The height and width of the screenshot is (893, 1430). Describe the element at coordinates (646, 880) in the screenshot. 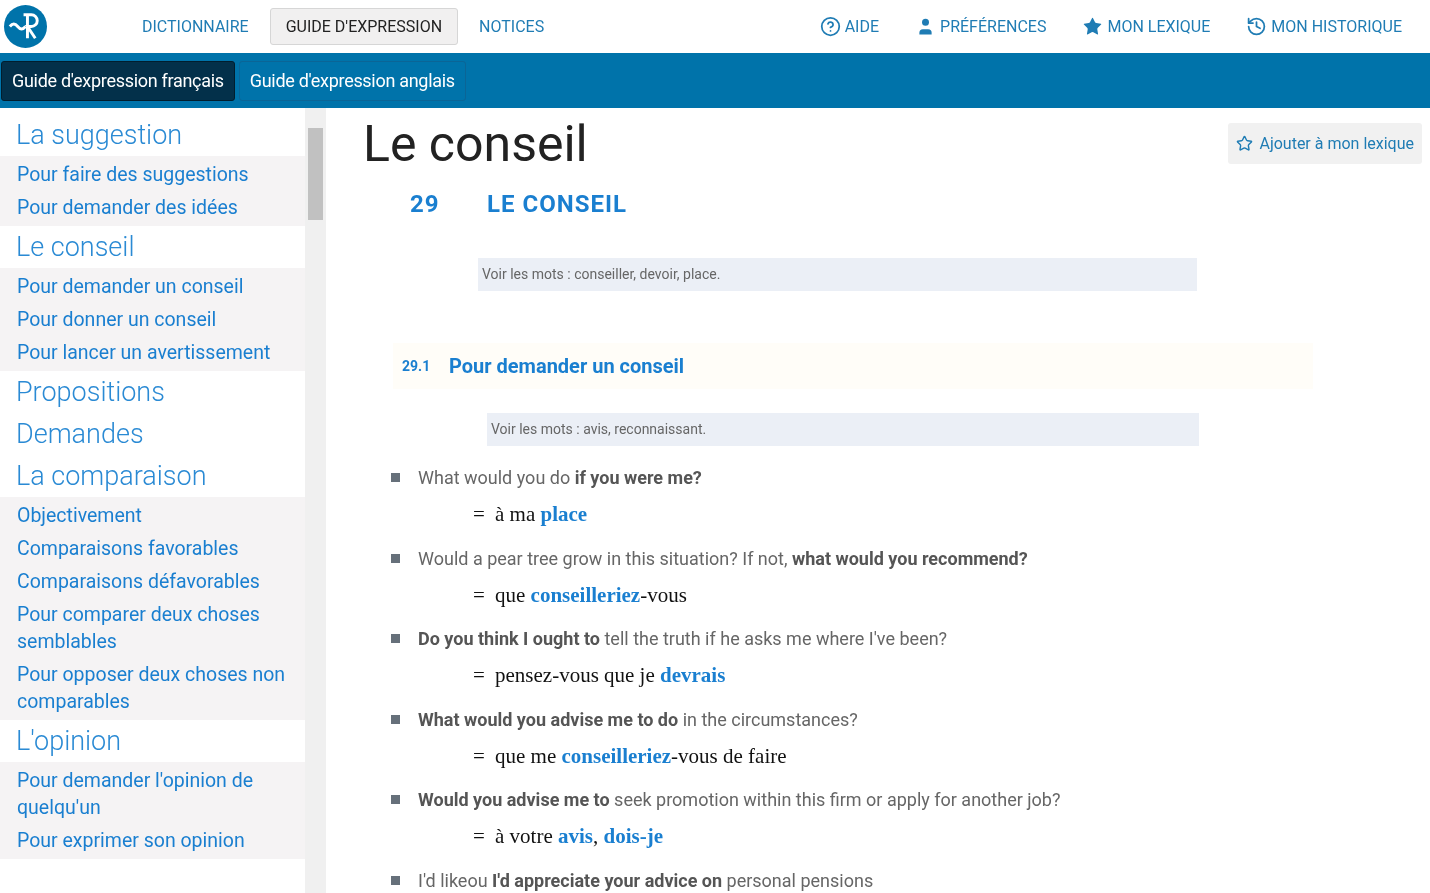

I see `english-phrase: I'd likeou I'd appreciate your advice on personal pensions` at that location.